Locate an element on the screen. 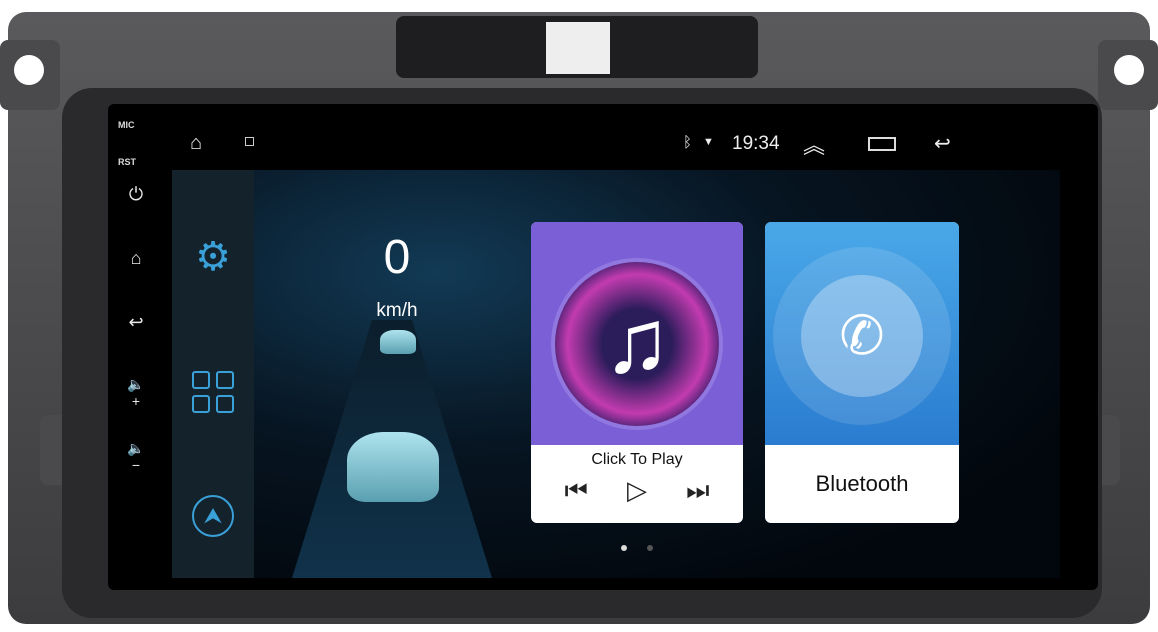 The width and height of the screenshot is (1158, 632). bluetooth-label: Bluetooth is located at coordinates (862, 483).